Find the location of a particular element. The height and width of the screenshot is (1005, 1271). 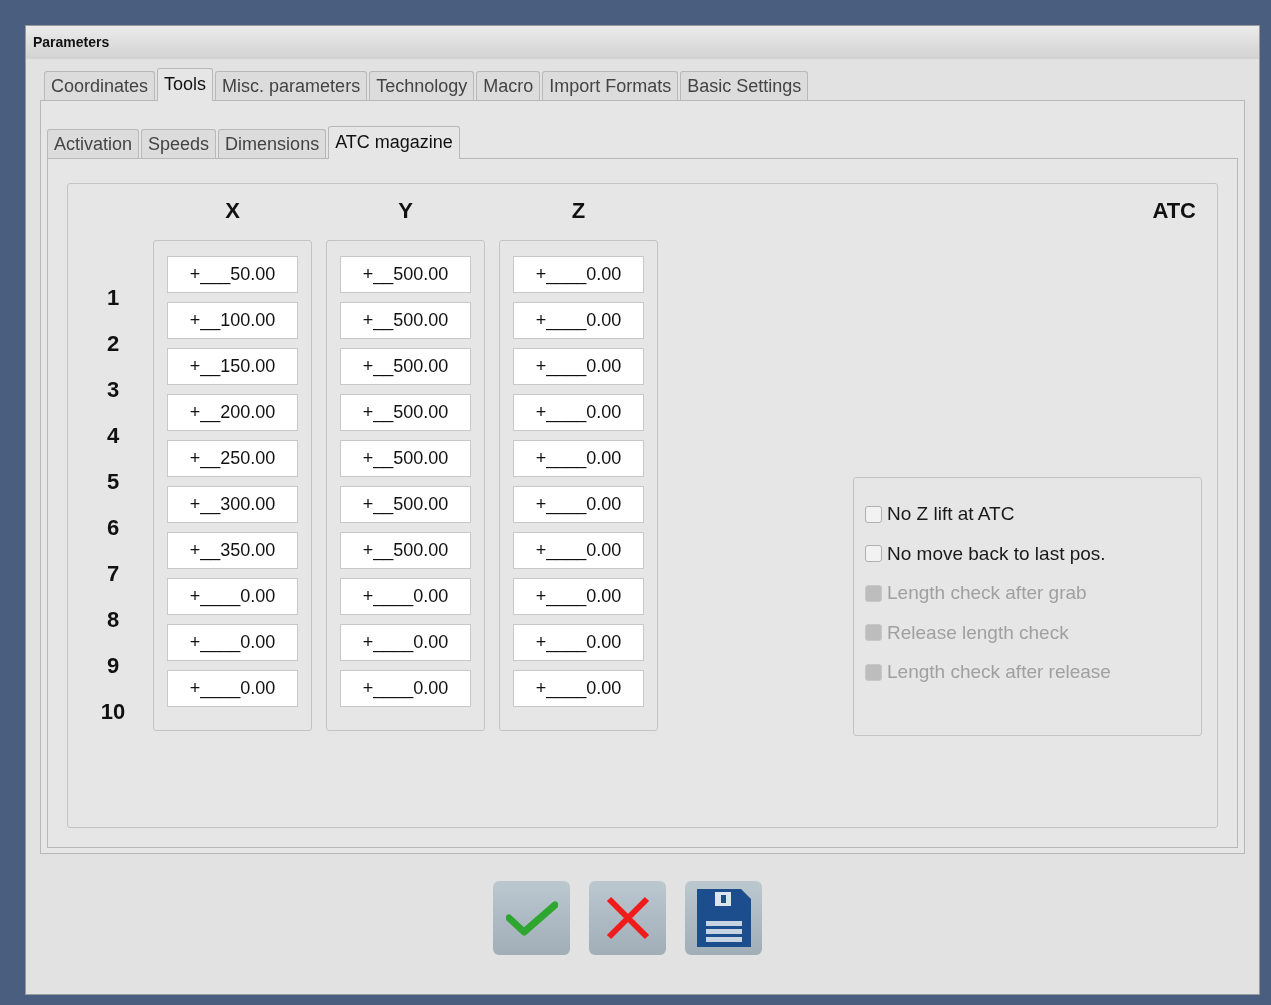

checkbox-label: No Z lift at ATC is located at coordinates (951, 514).